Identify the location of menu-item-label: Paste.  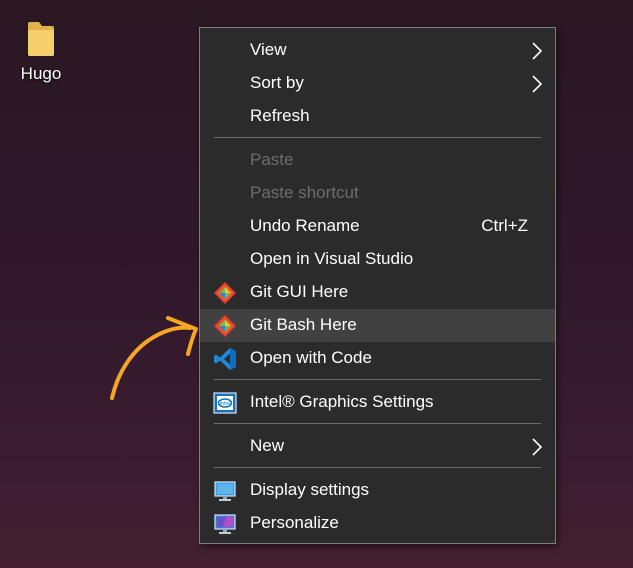
(272, 159).